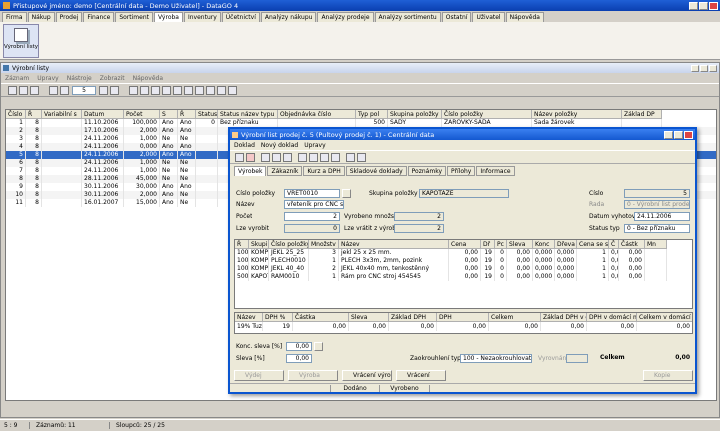 The height and width of the screenshot is (431, 720). Describe the element at coordinates (695, 68) in the screenshot. I see `list-minimize-button` at that location.